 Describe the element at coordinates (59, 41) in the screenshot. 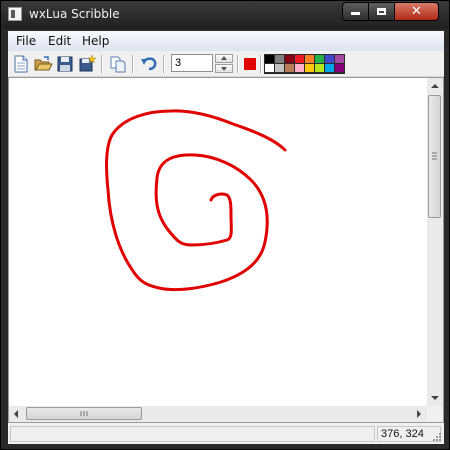

I see `menu-edit: Edit` at that location.